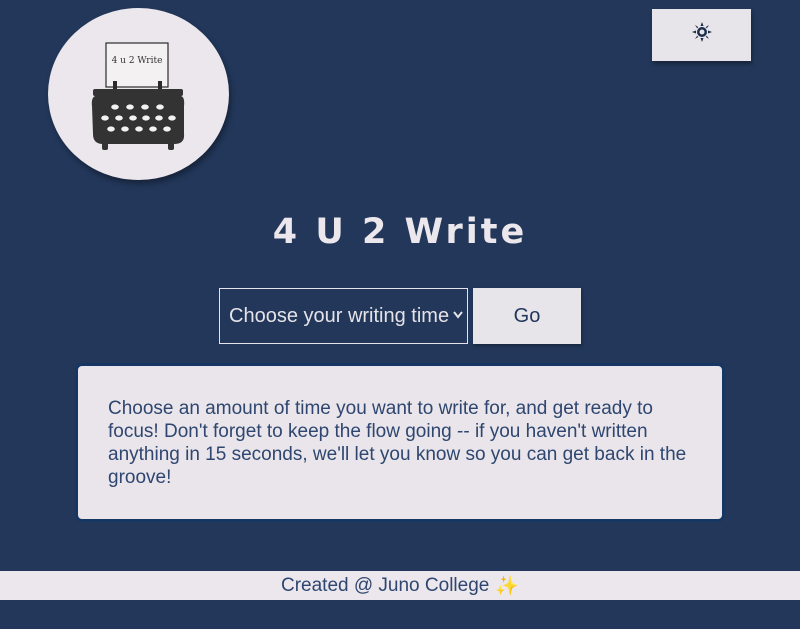  I want to click on page-title: 4 U 2 Write, so click(400, 232).